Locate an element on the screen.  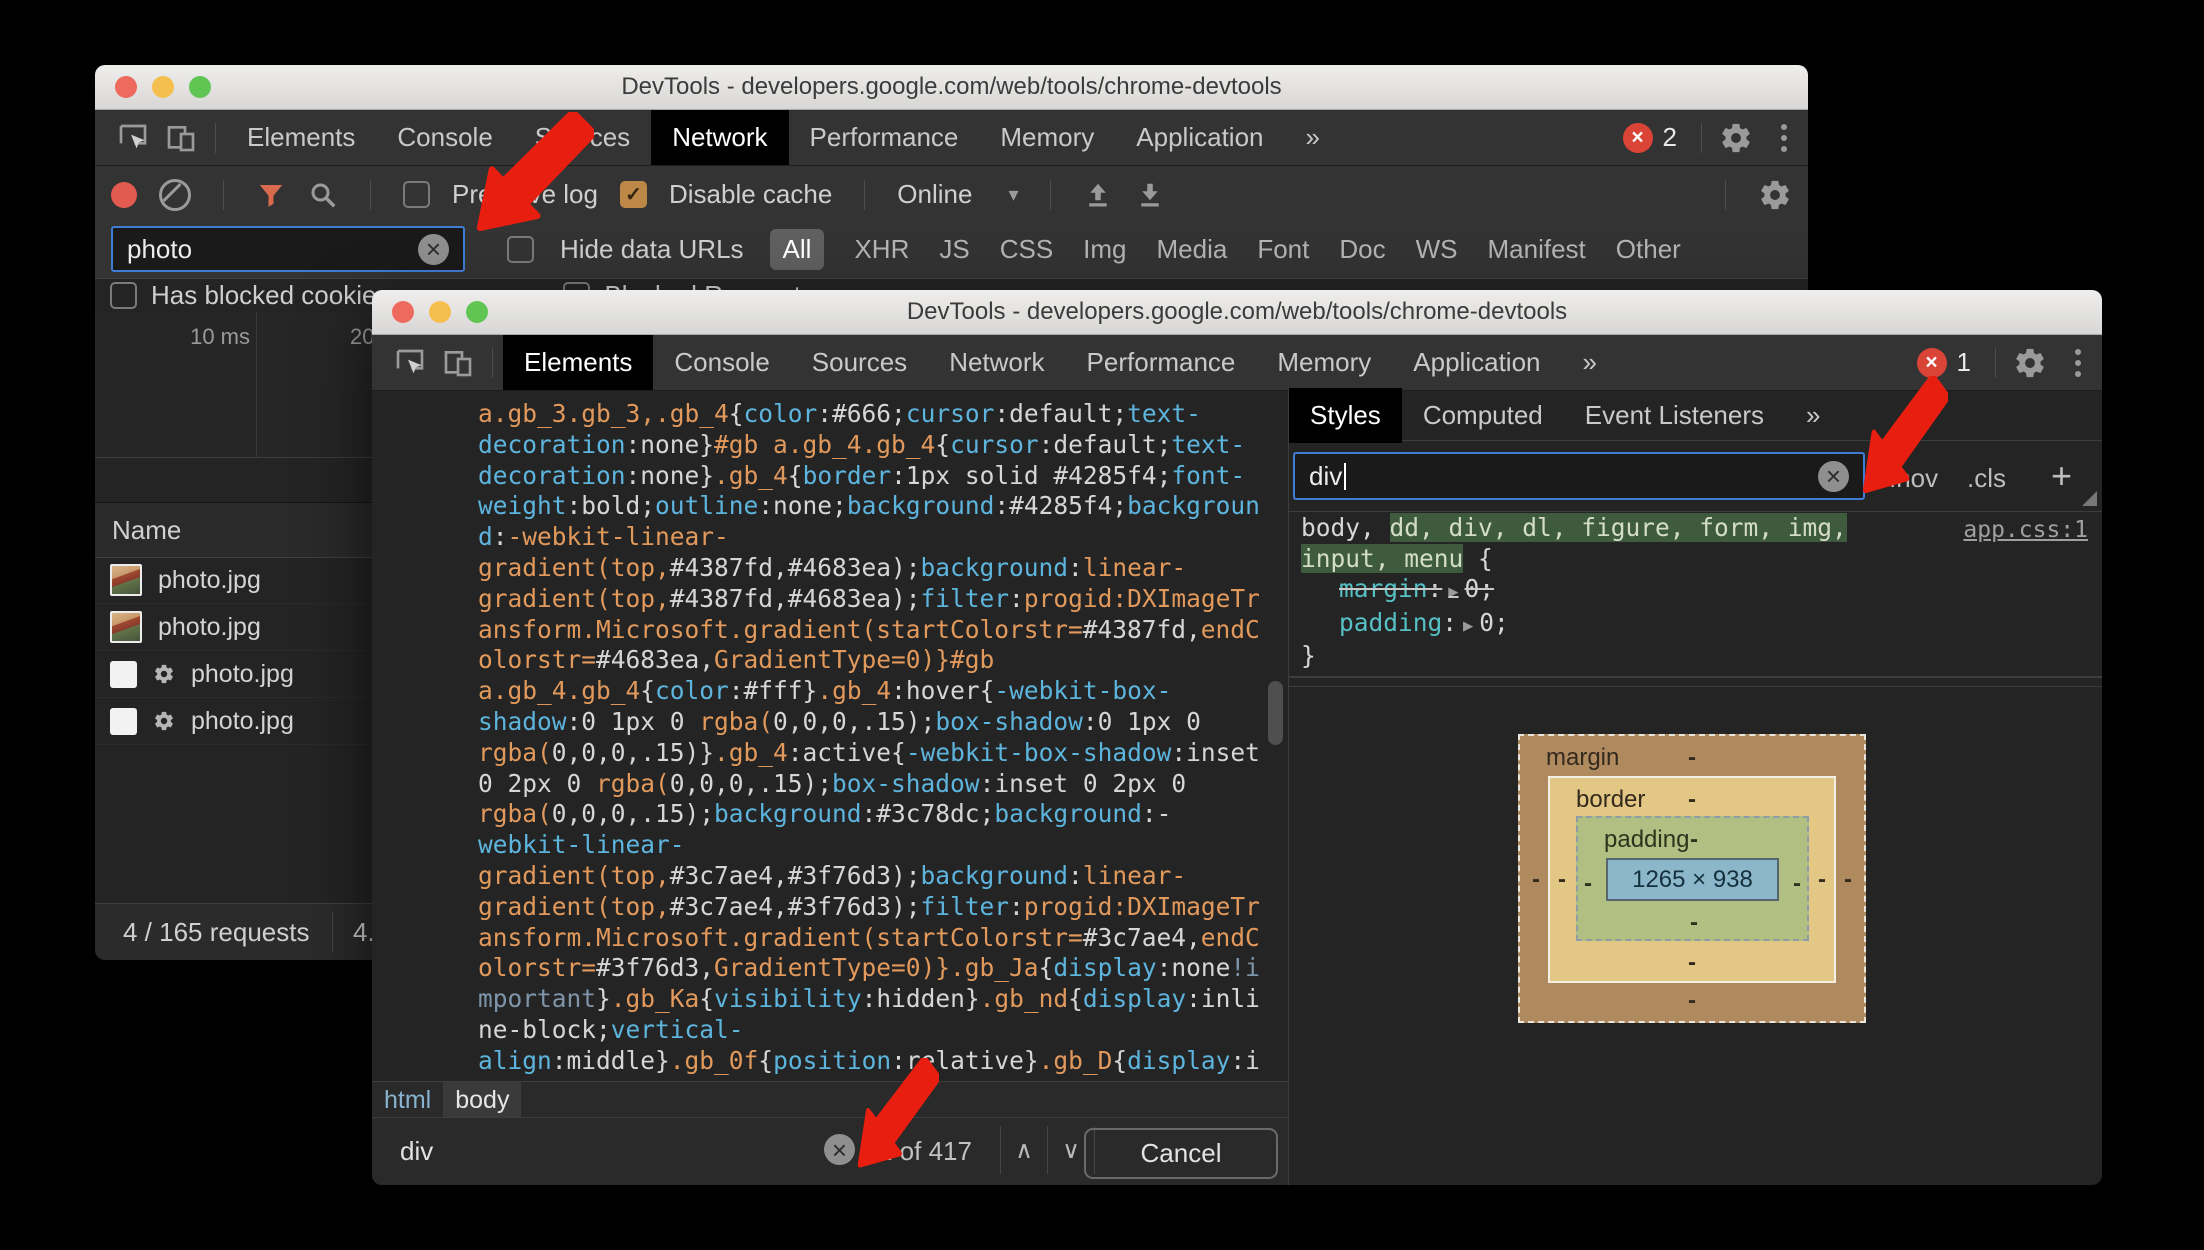
throttling-select: Online is located at coordinates (934, 194).